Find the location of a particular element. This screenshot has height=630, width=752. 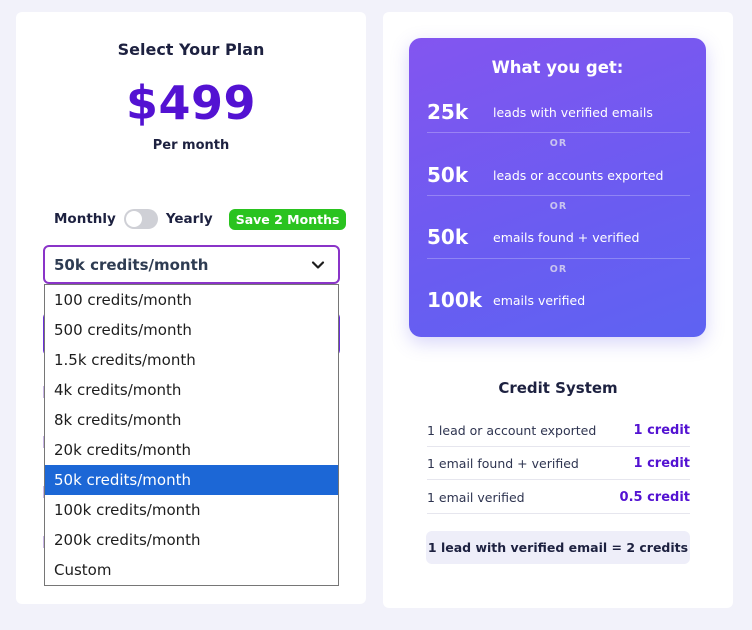

credit-row: 1 lead or account exported 1 credit is located at coordinates (558, 430).